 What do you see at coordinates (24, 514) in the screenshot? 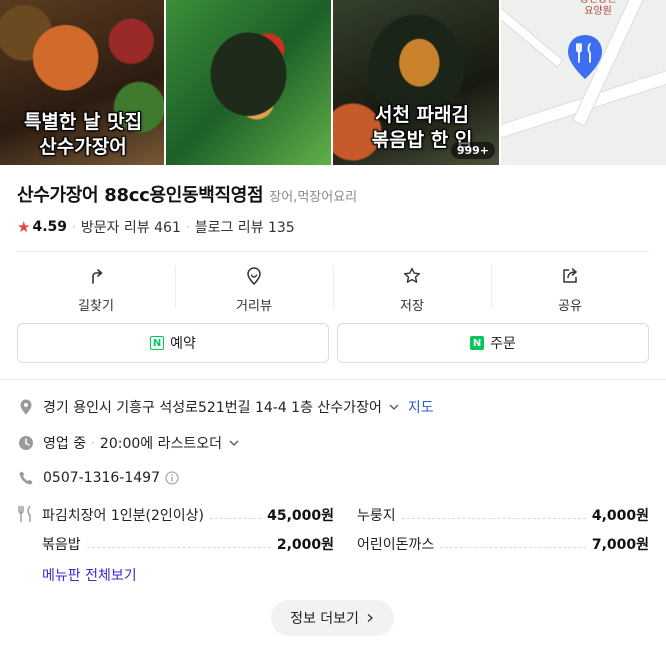
I see `fork-knife-icon` at bounding box center [24, 514].